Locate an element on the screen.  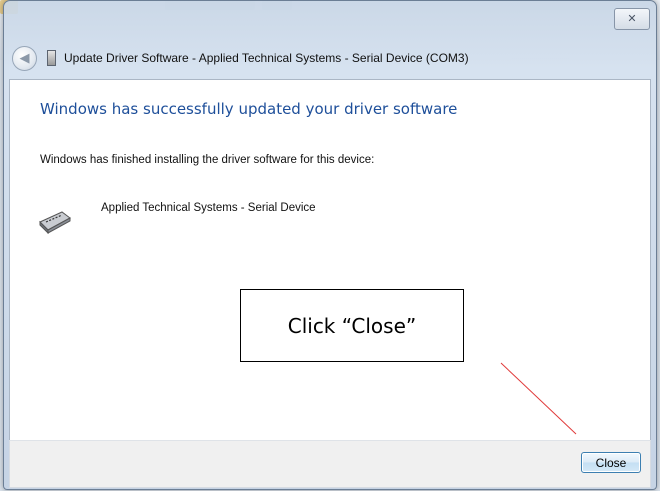
window-close-button: ✕ is located at coordinates (632, 19).